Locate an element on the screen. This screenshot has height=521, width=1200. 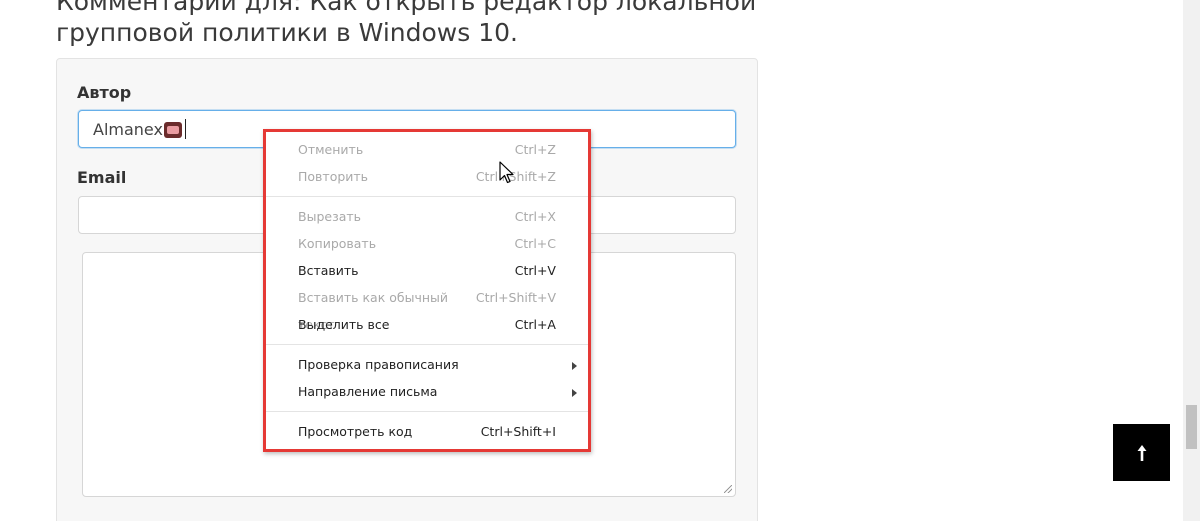
scrollbar-thumb is located at coordinates (1191, 427).